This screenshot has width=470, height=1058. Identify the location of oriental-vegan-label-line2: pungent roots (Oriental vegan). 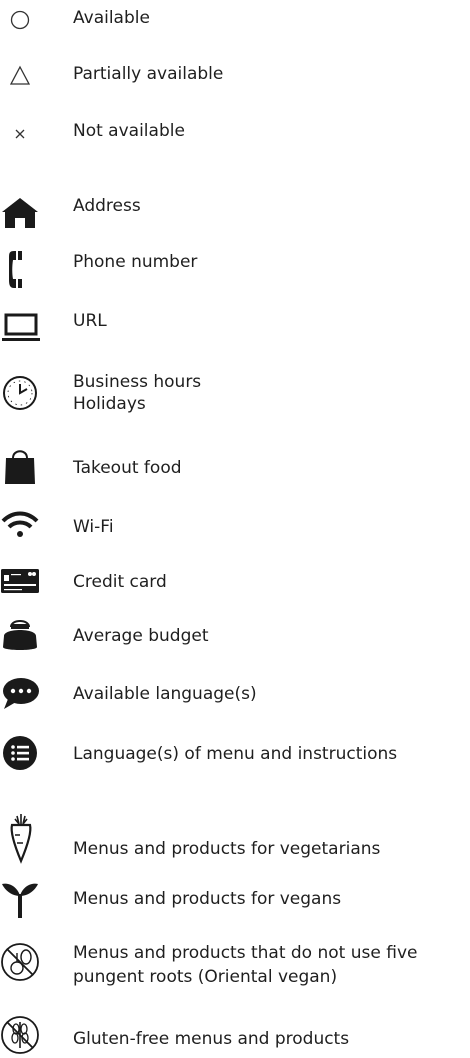
(205, 977).